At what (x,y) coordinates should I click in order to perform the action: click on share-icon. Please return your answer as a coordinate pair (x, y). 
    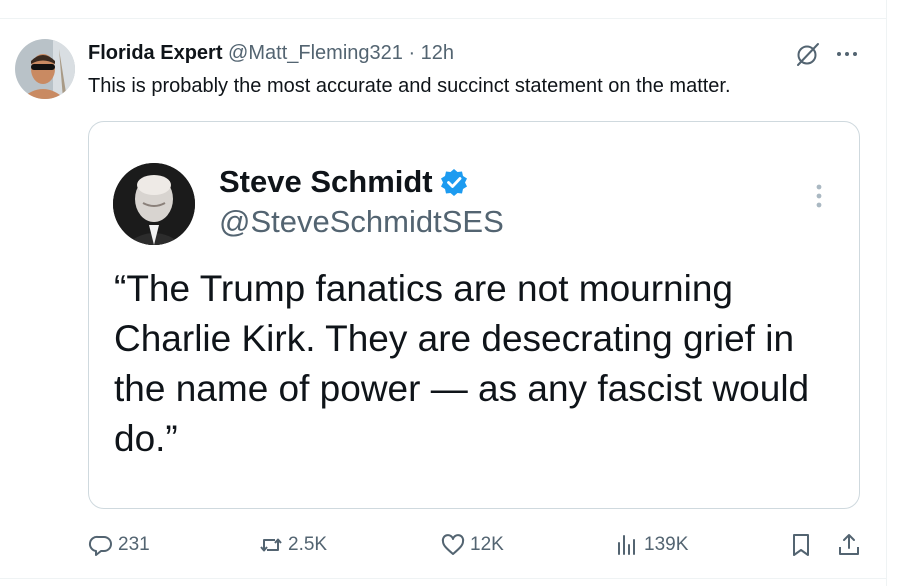
    Looking at the image, I should click on (849, 544).